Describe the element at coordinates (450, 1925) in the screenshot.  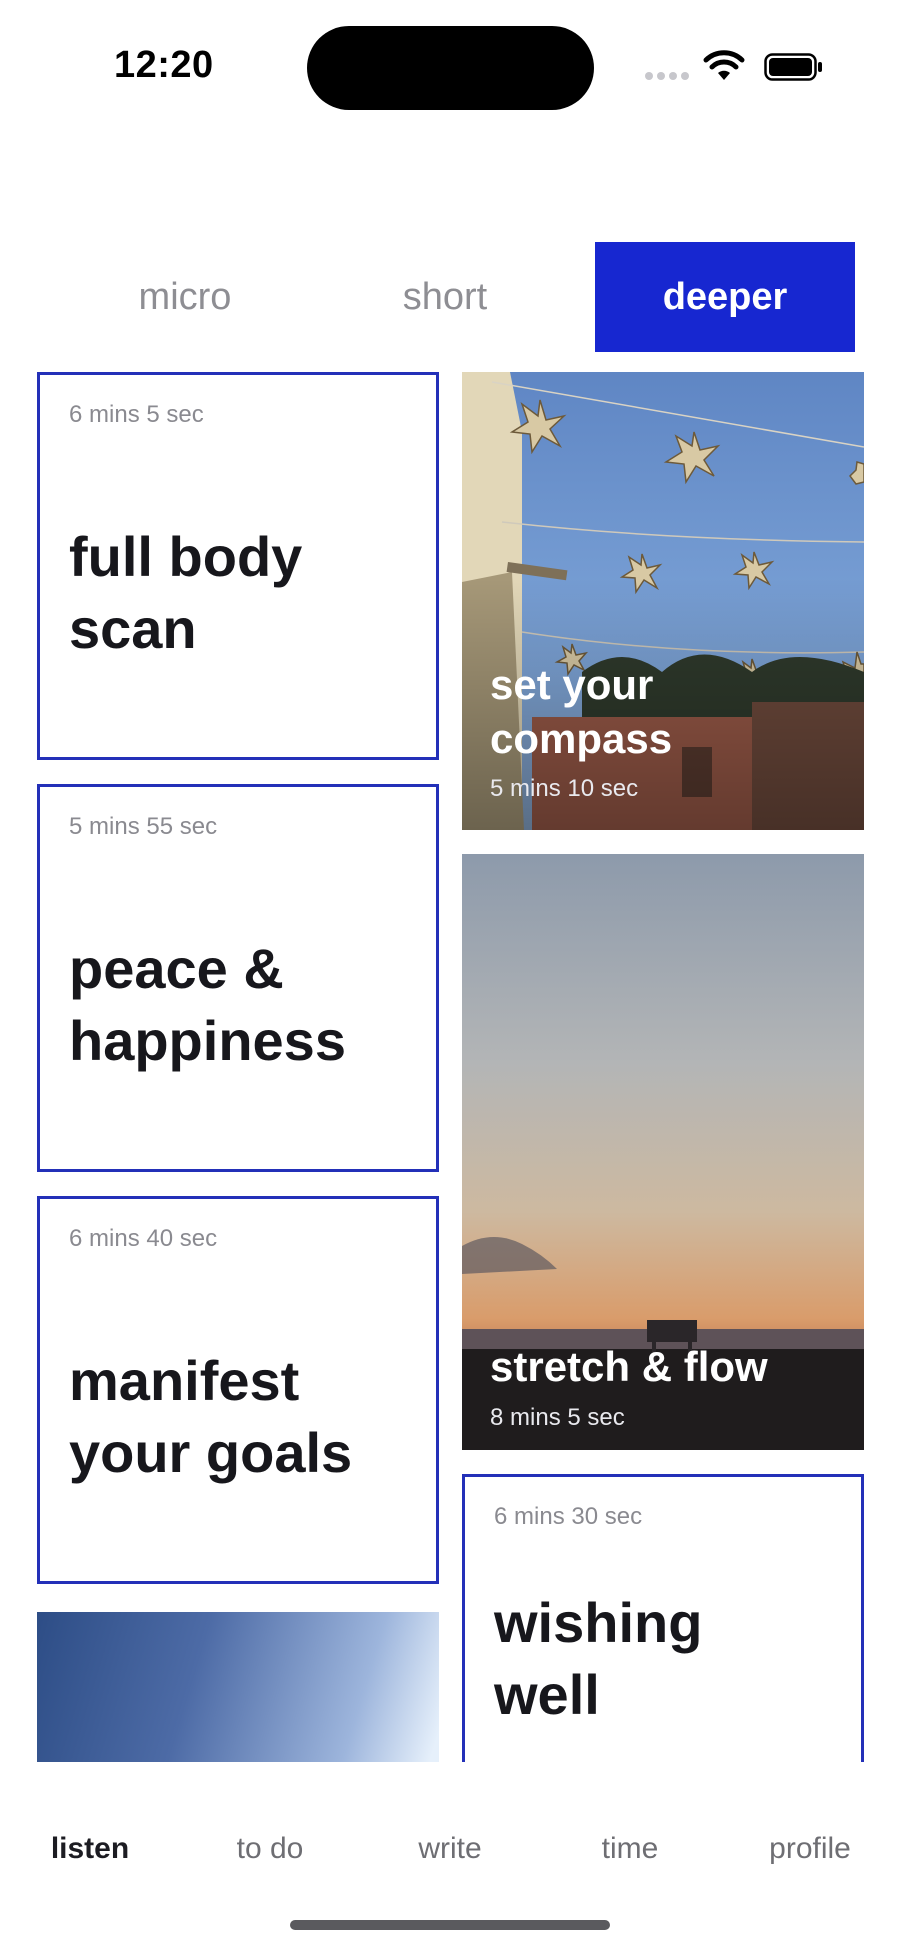
I see `home-indicator` at that location.